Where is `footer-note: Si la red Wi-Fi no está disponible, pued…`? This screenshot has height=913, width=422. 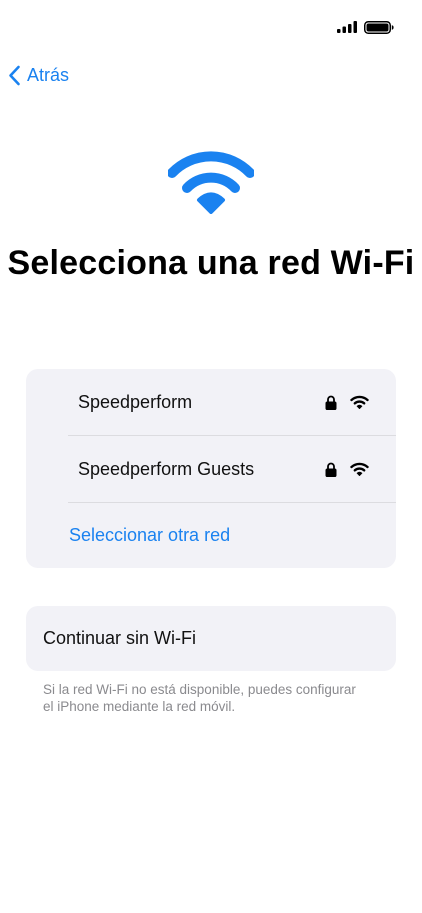
footer-note: Si la red Wi-Fi no está disponible, pued… is located at coordinates (199, 698).